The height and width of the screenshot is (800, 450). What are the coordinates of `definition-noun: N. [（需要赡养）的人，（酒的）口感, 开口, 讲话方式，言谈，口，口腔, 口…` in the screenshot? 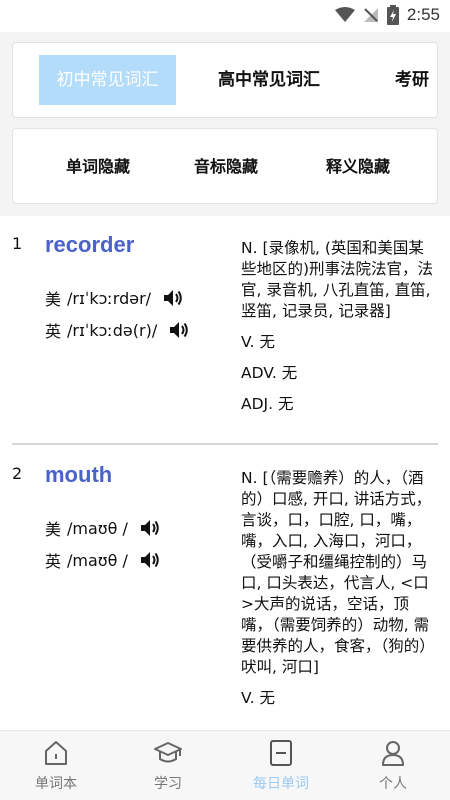 It's located at (338, 572).